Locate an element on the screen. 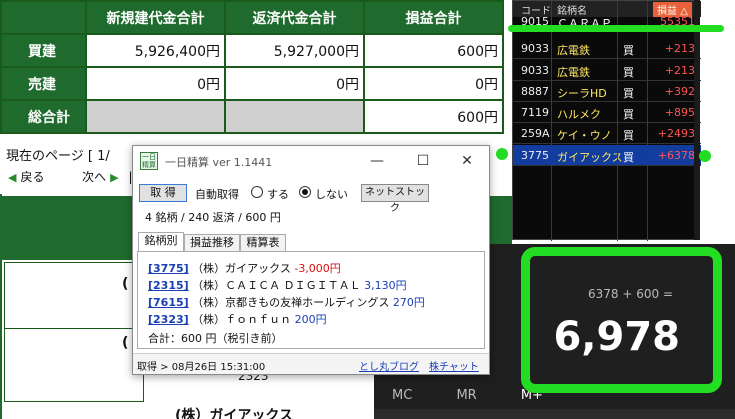 This screenshot has width=735, height=419. stock-header-code: コード is located at coordinates (536, 9).